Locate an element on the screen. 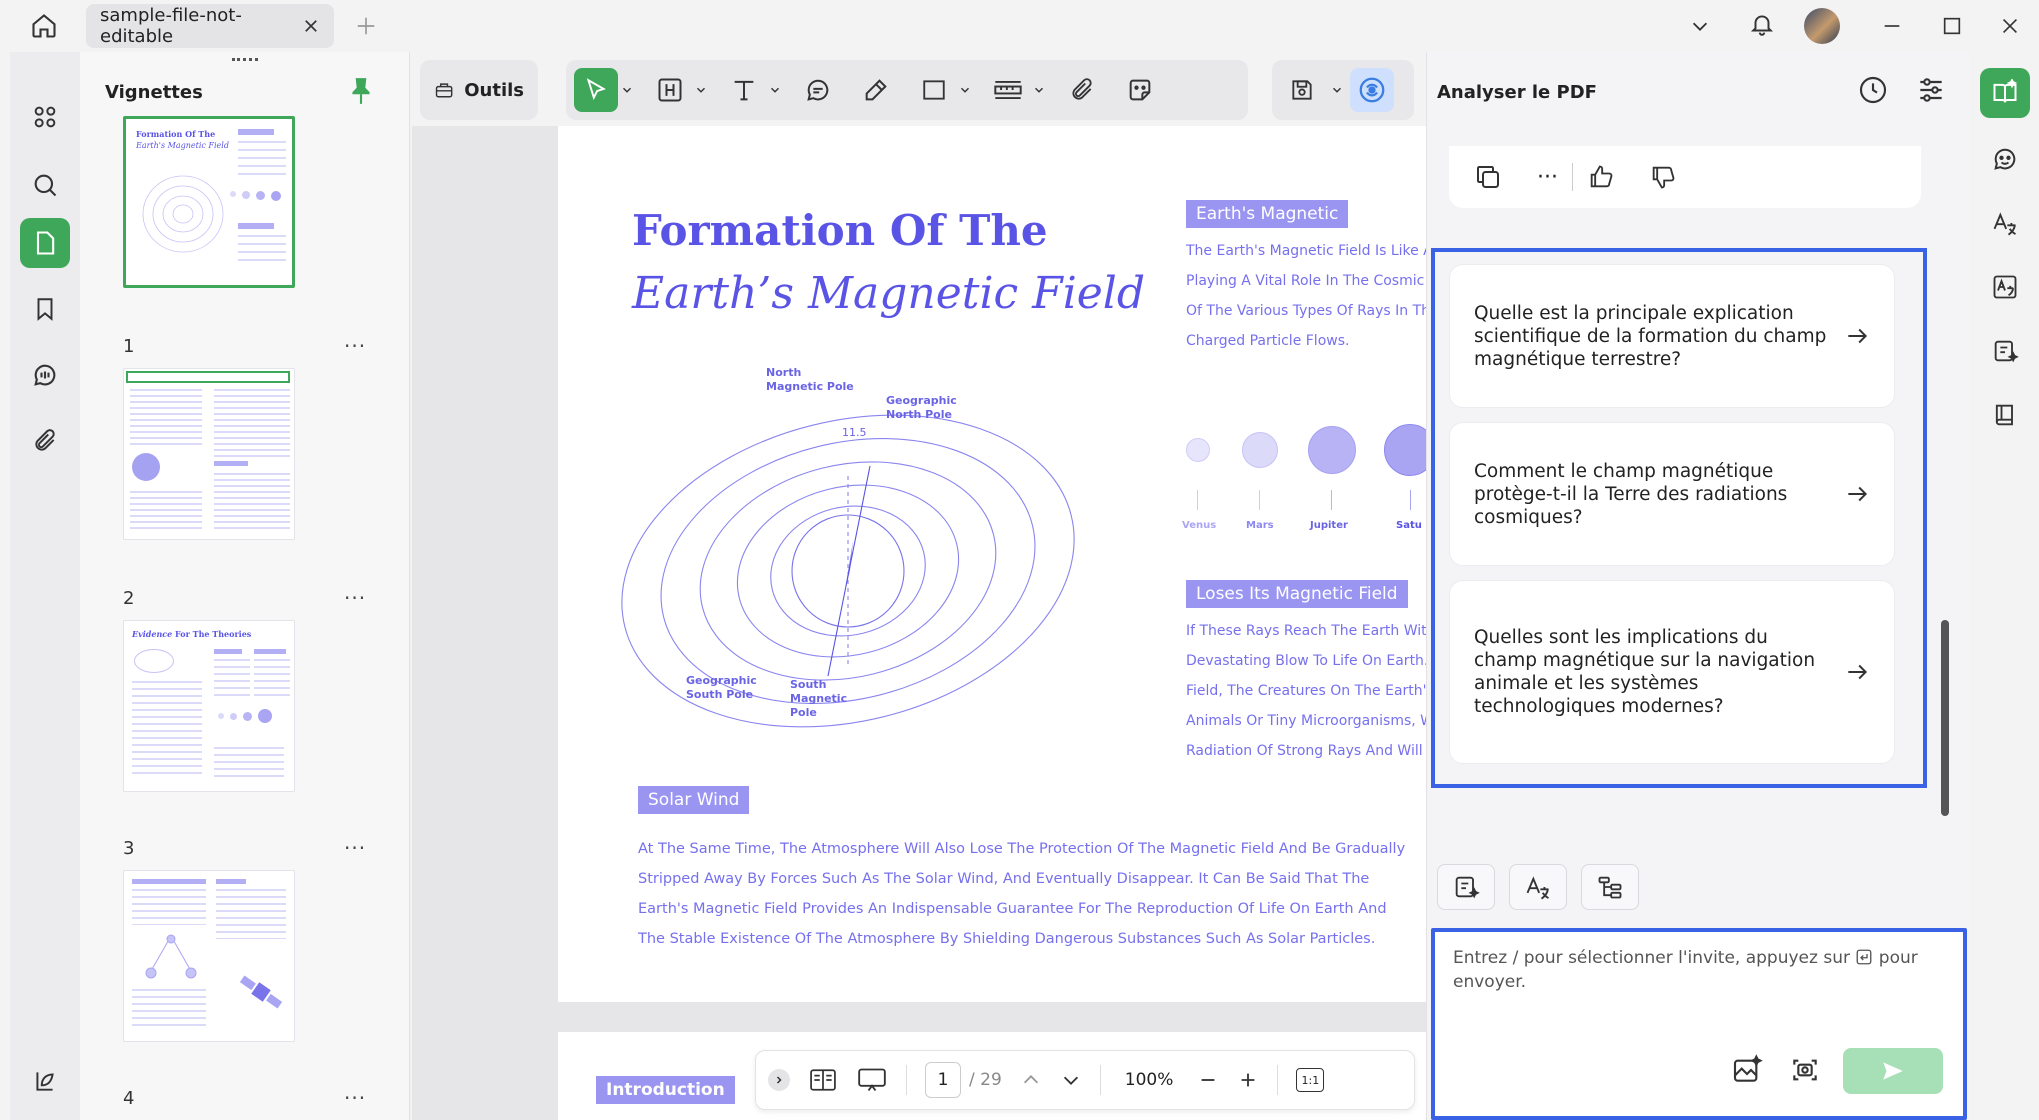 The image size is (2039, 1120). title-bar: sample-file-not-editable is located at coordinates (1019, 26).